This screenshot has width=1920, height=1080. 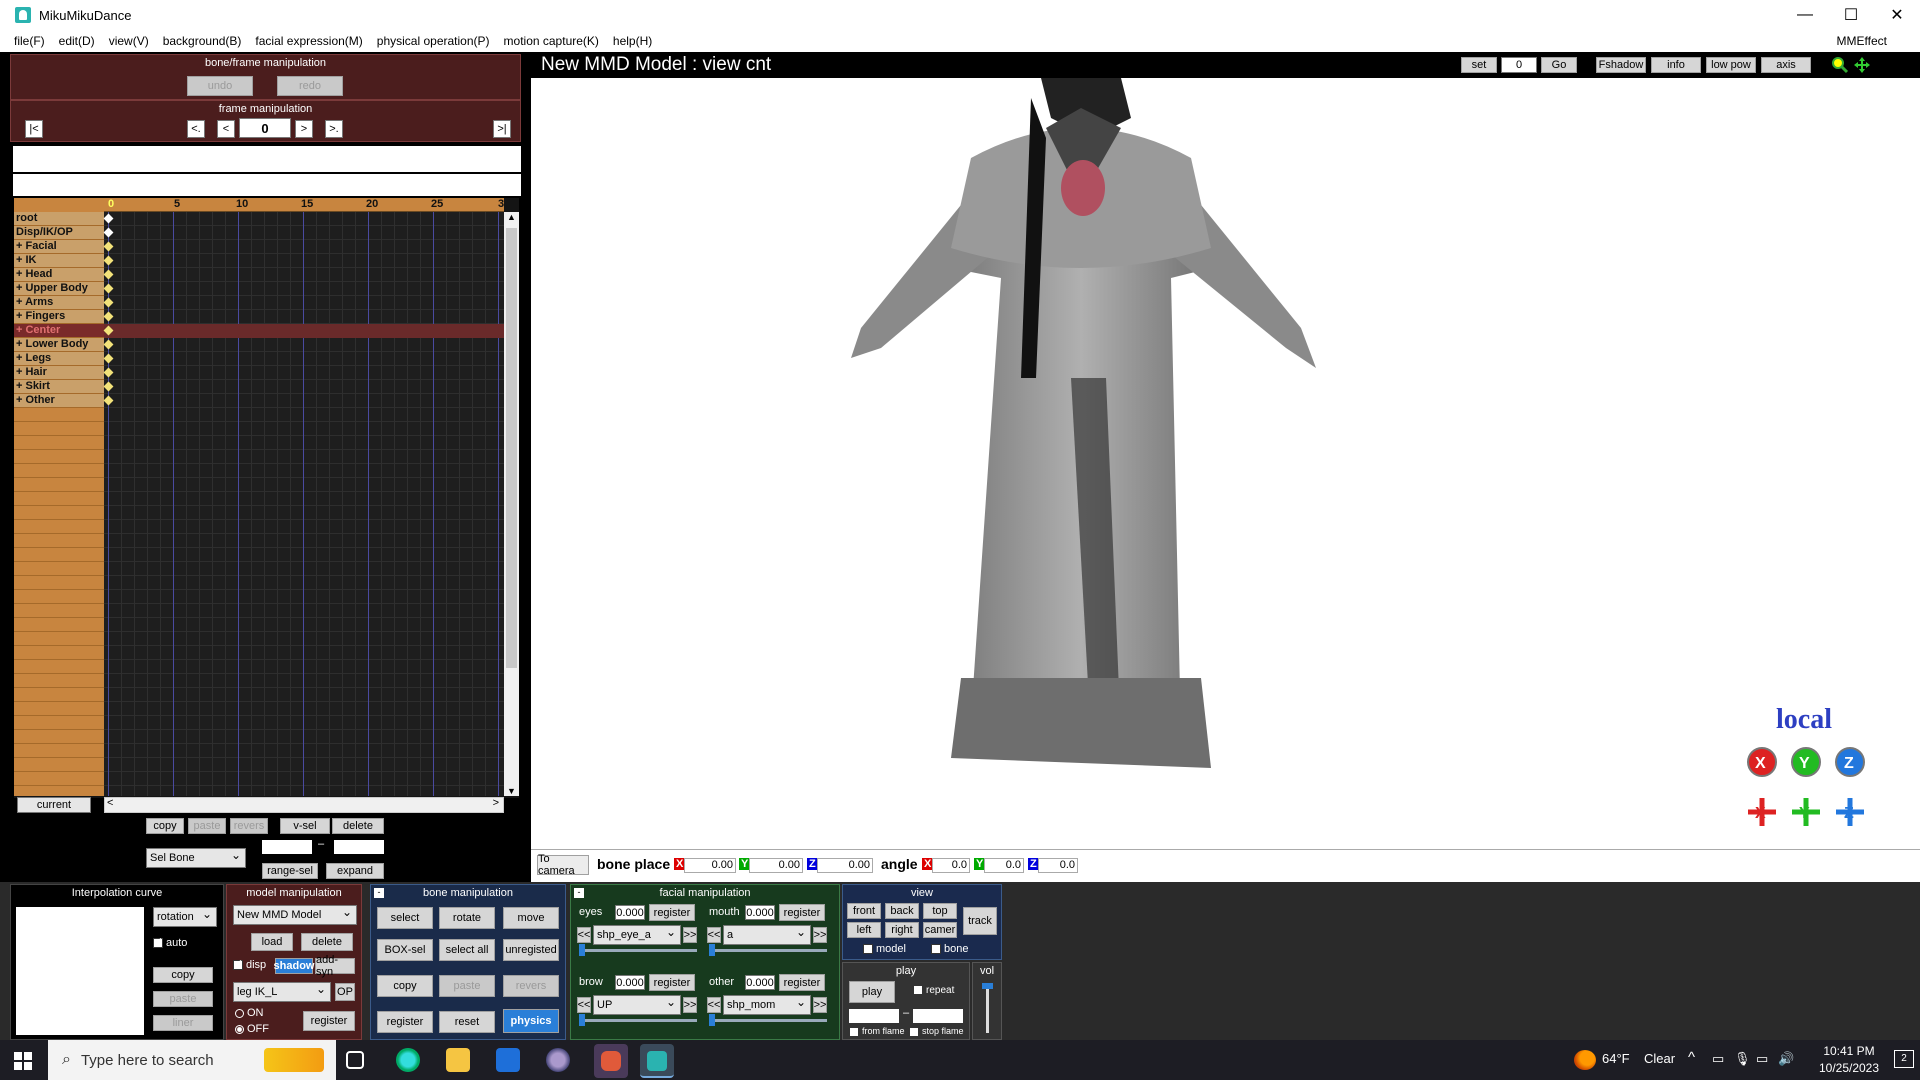 What do you see at coordinates (170, 942) in the screenshot?
I see `auto-checkbox: auto` at bounding box center [170, 942].